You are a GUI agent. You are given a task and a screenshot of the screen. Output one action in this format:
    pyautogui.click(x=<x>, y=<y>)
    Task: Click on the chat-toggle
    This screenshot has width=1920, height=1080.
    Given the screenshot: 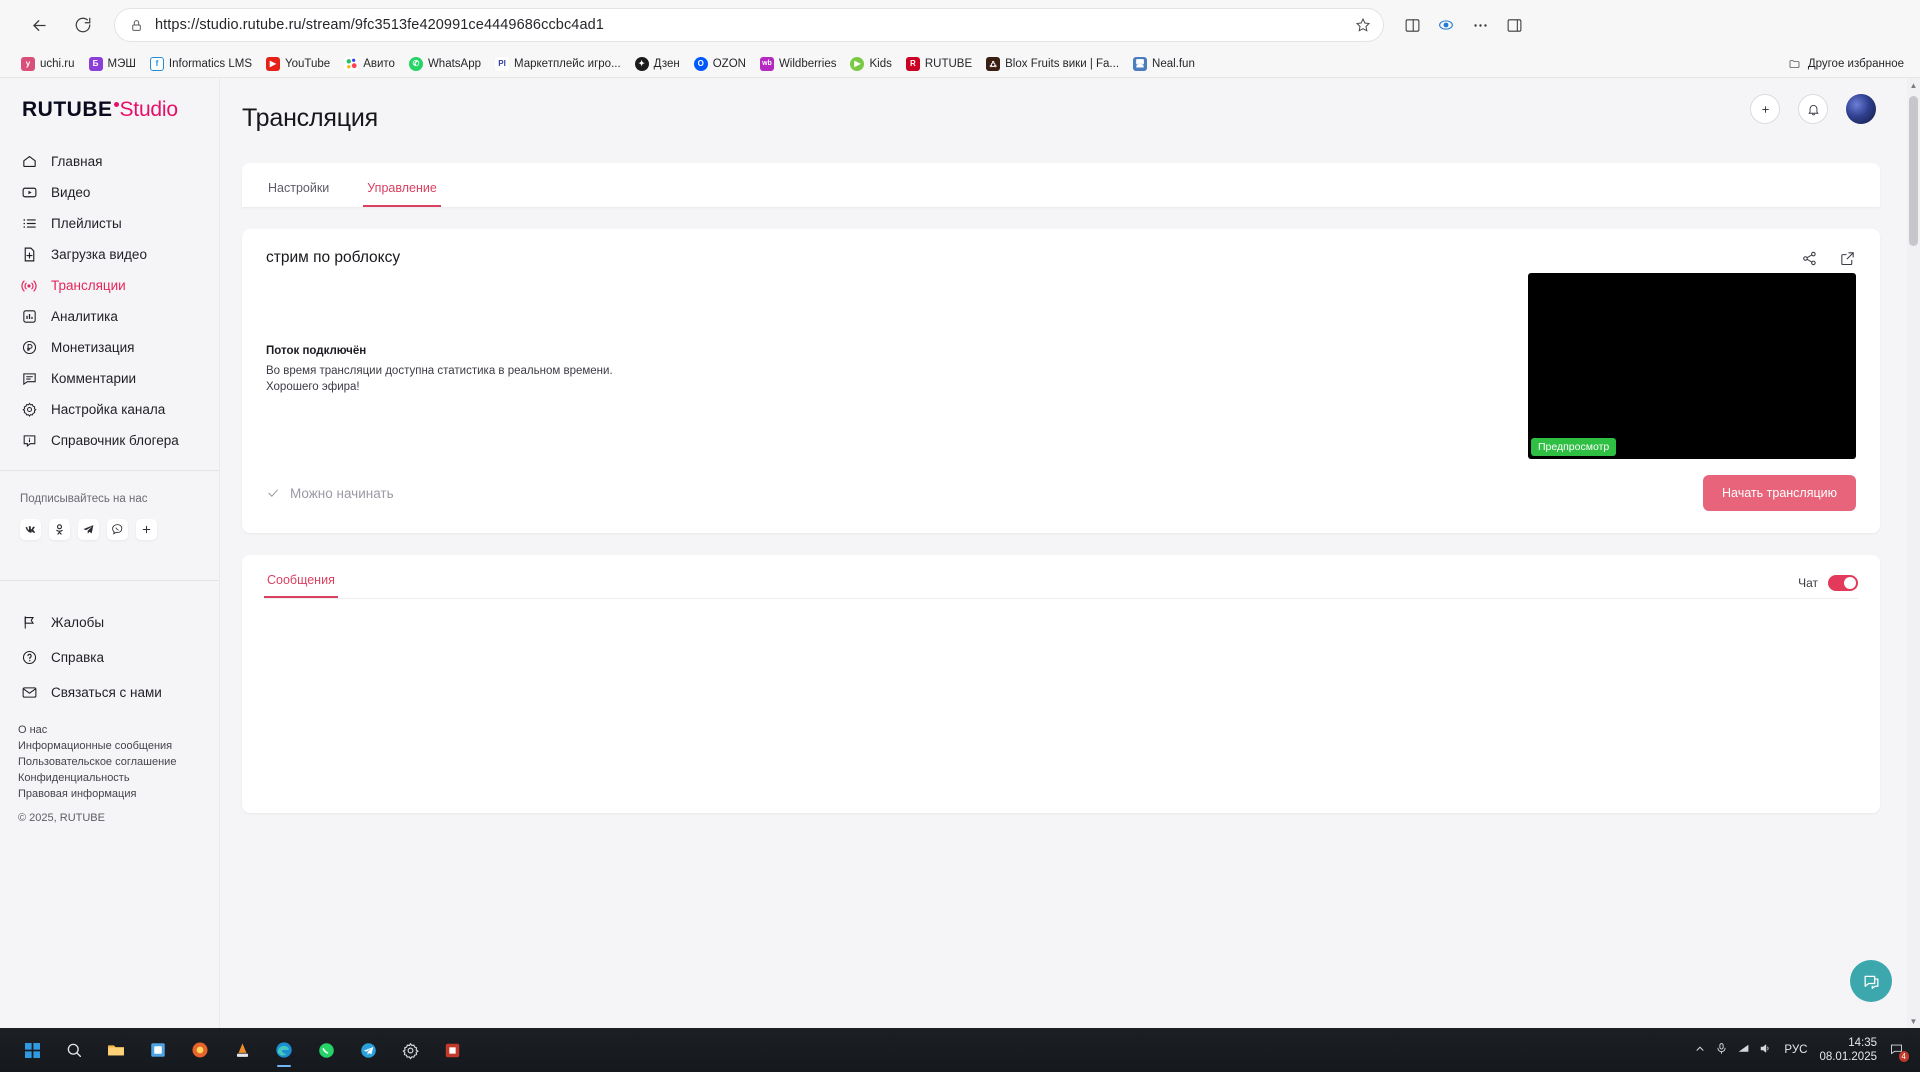 What is the action you would take?
    pyautogui.click(x=1843, y=583)
    